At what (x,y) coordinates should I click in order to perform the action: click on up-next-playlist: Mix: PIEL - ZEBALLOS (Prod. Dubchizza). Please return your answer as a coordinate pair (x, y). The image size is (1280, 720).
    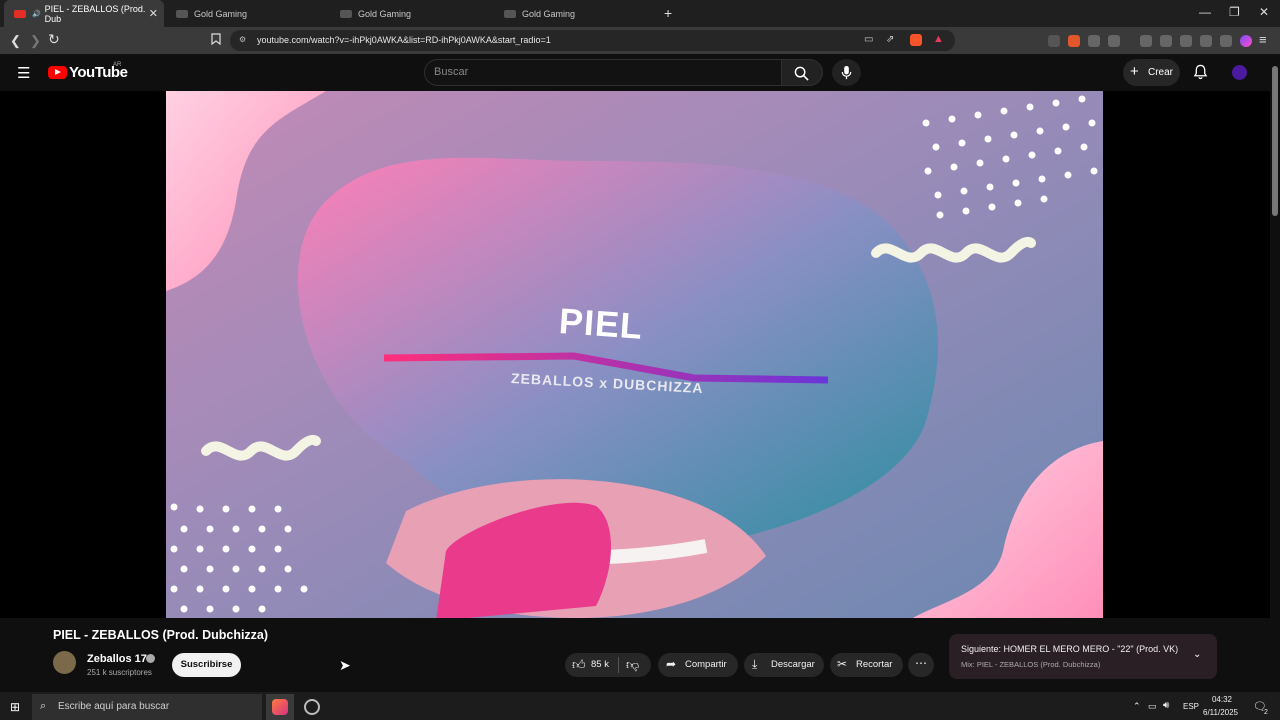
    Looking at the image, I should click on (1031, 664).